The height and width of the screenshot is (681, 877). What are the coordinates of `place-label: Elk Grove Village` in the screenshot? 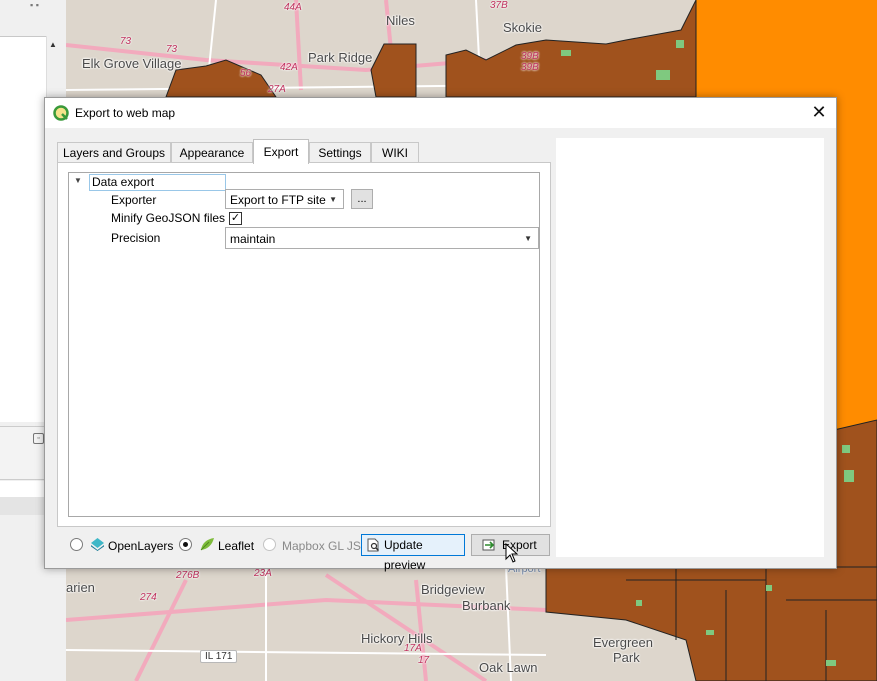 It's located at (132, 63).